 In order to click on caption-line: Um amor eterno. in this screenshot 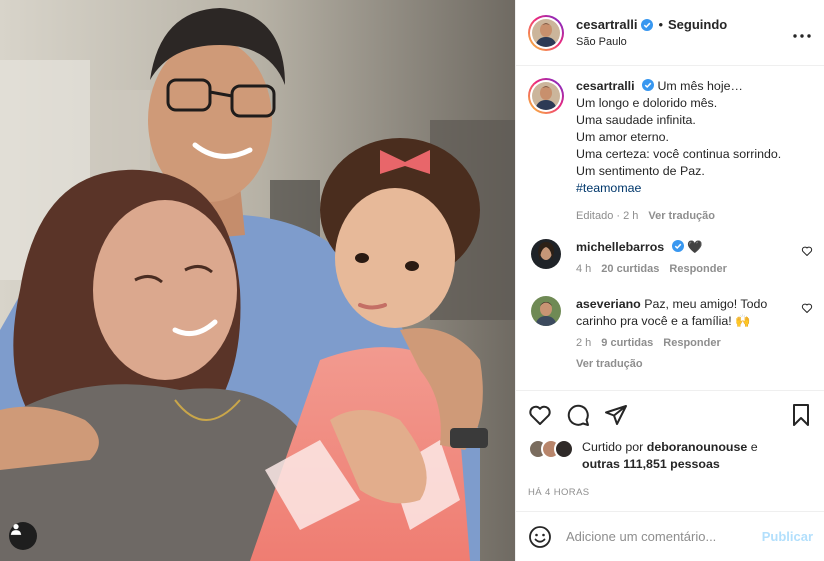, I will do `click(622, 137)`.